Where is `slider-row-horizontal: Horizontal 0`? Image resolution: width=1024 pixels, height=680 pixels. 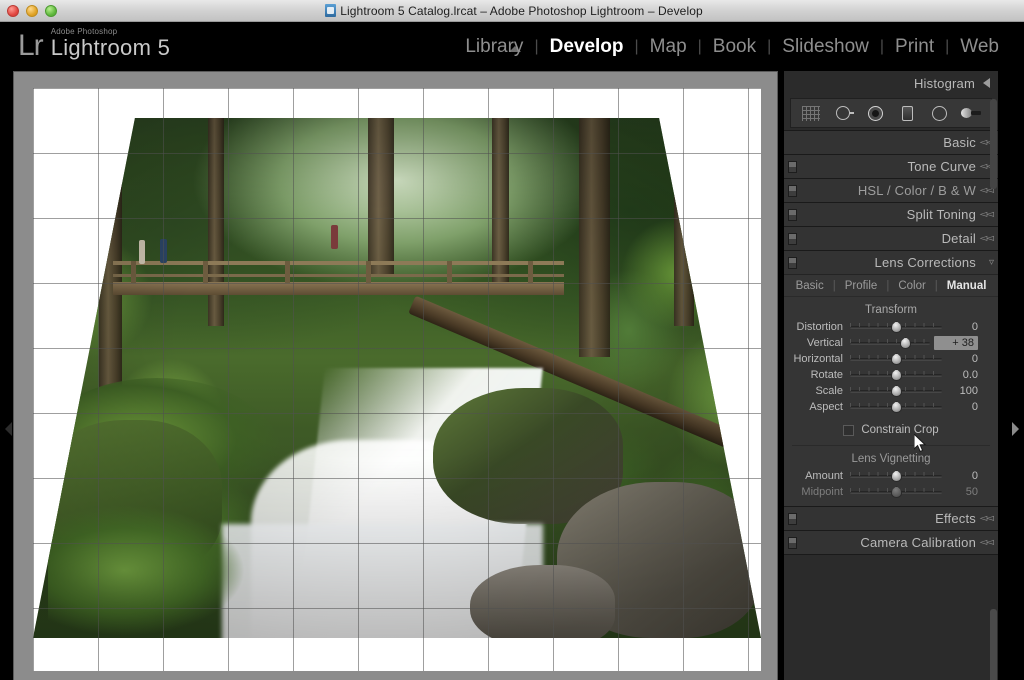
slider-row-horizontal: Horizontal 0 is located at coordinates (891, 359).